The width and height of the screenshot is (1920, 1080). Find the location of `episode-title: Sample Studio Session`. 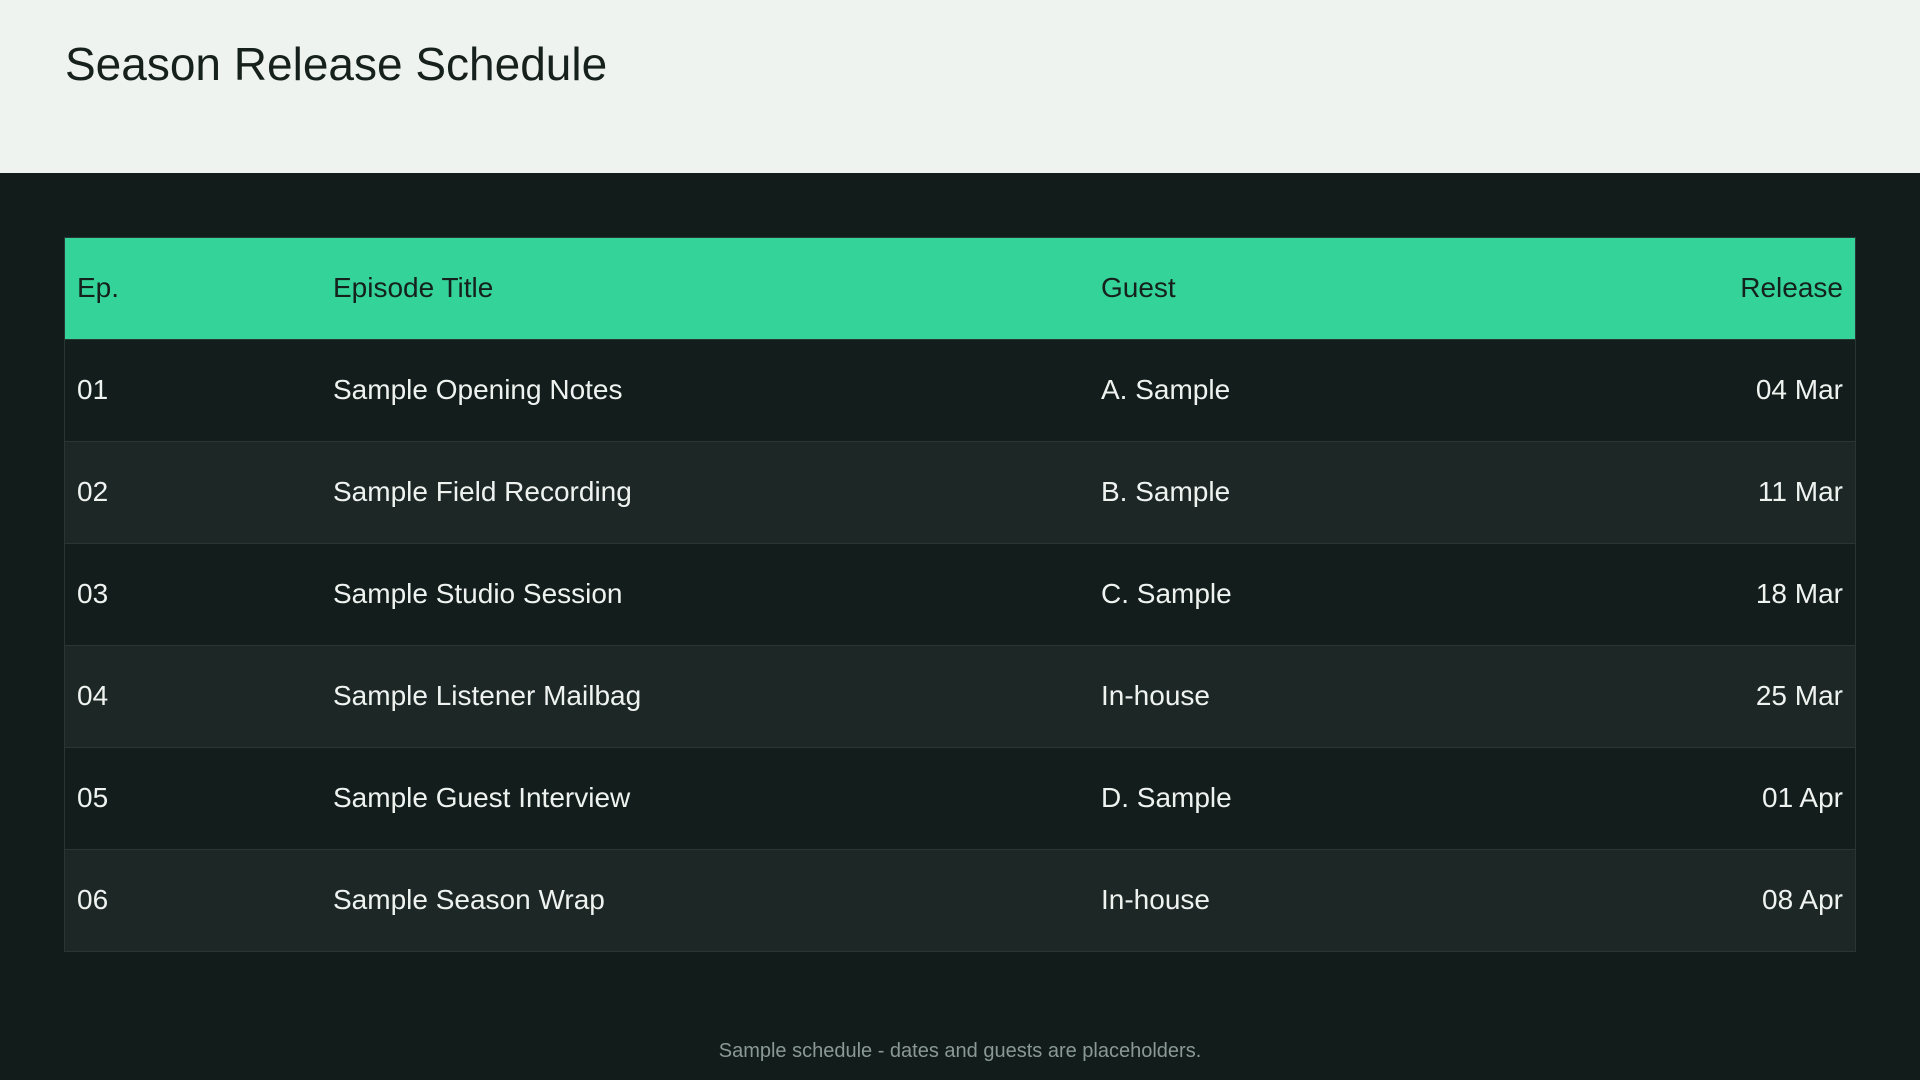

episode-title: Sample Studio Session is located at coordinates (478, 593).